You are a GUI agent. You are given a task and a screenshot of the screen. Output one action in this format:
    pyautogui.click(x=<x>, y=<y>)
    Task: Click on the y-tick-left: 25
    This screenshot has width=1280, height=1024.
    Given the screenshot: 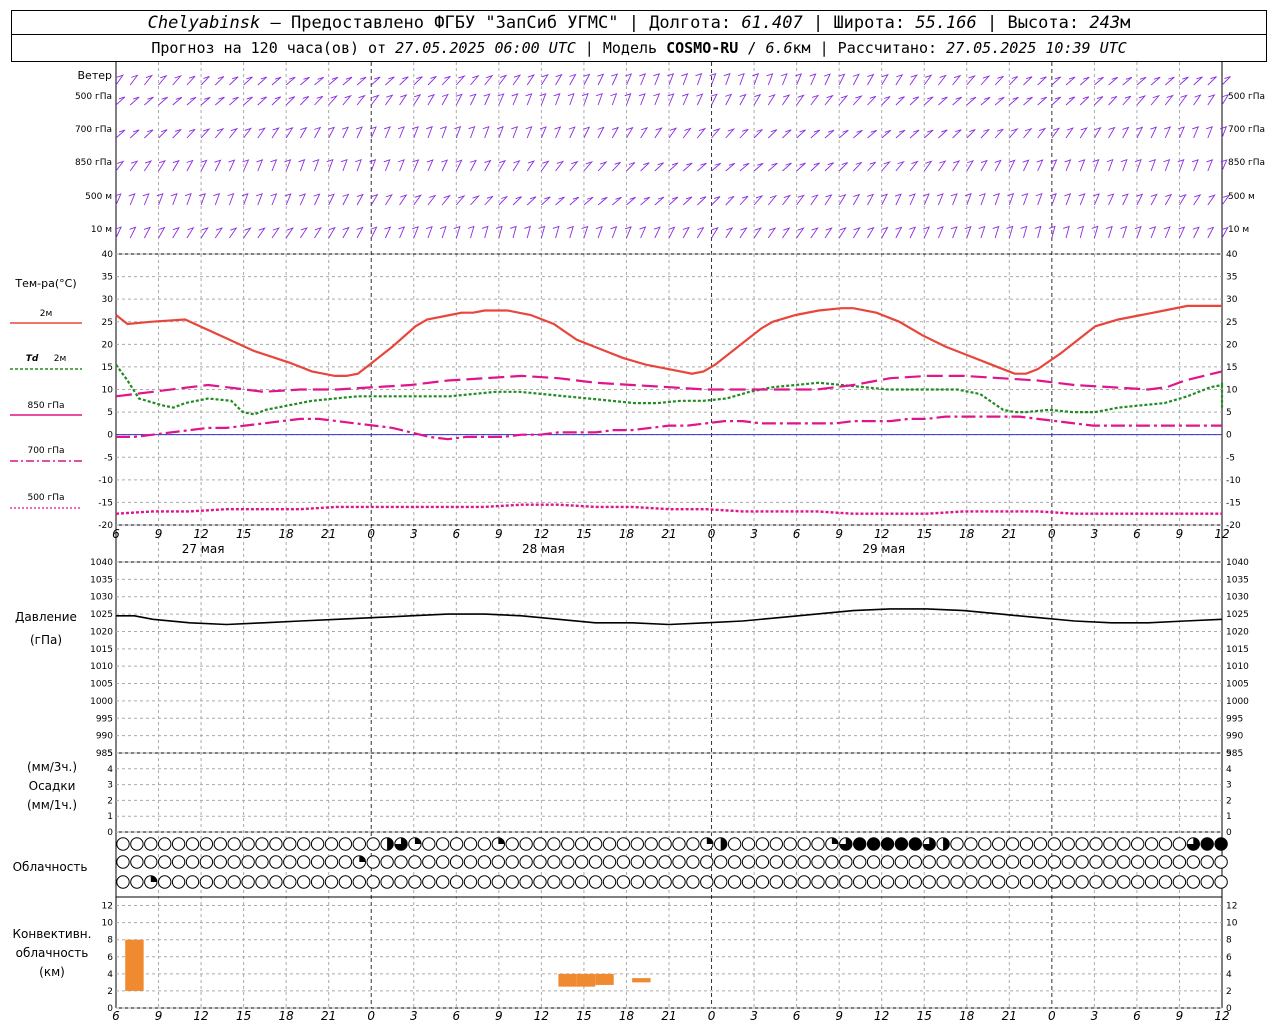 What is the action you would take?
    pyautogui.click(x=107, y=323)
    